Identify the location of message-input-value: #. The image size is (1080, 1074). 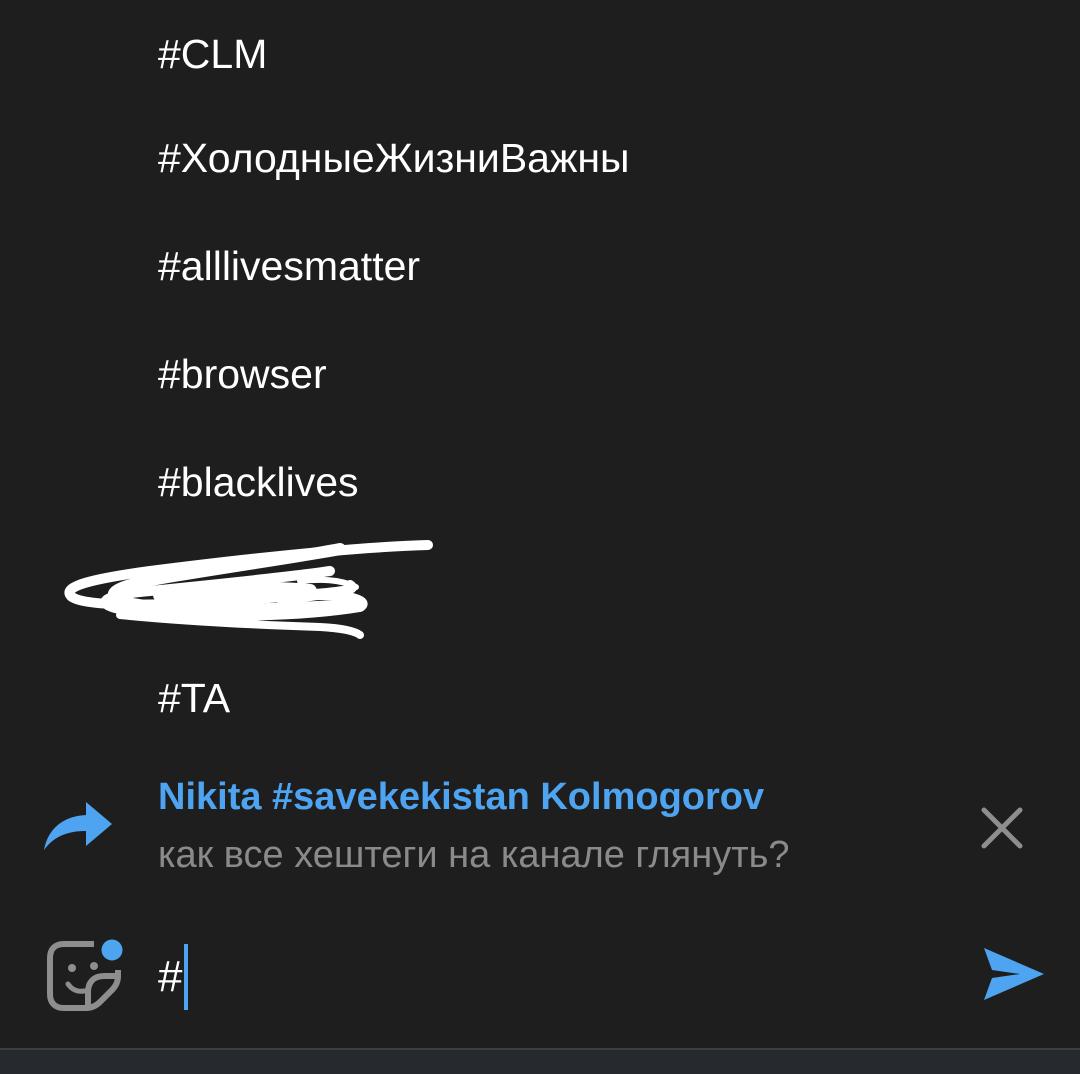
(170, 976).